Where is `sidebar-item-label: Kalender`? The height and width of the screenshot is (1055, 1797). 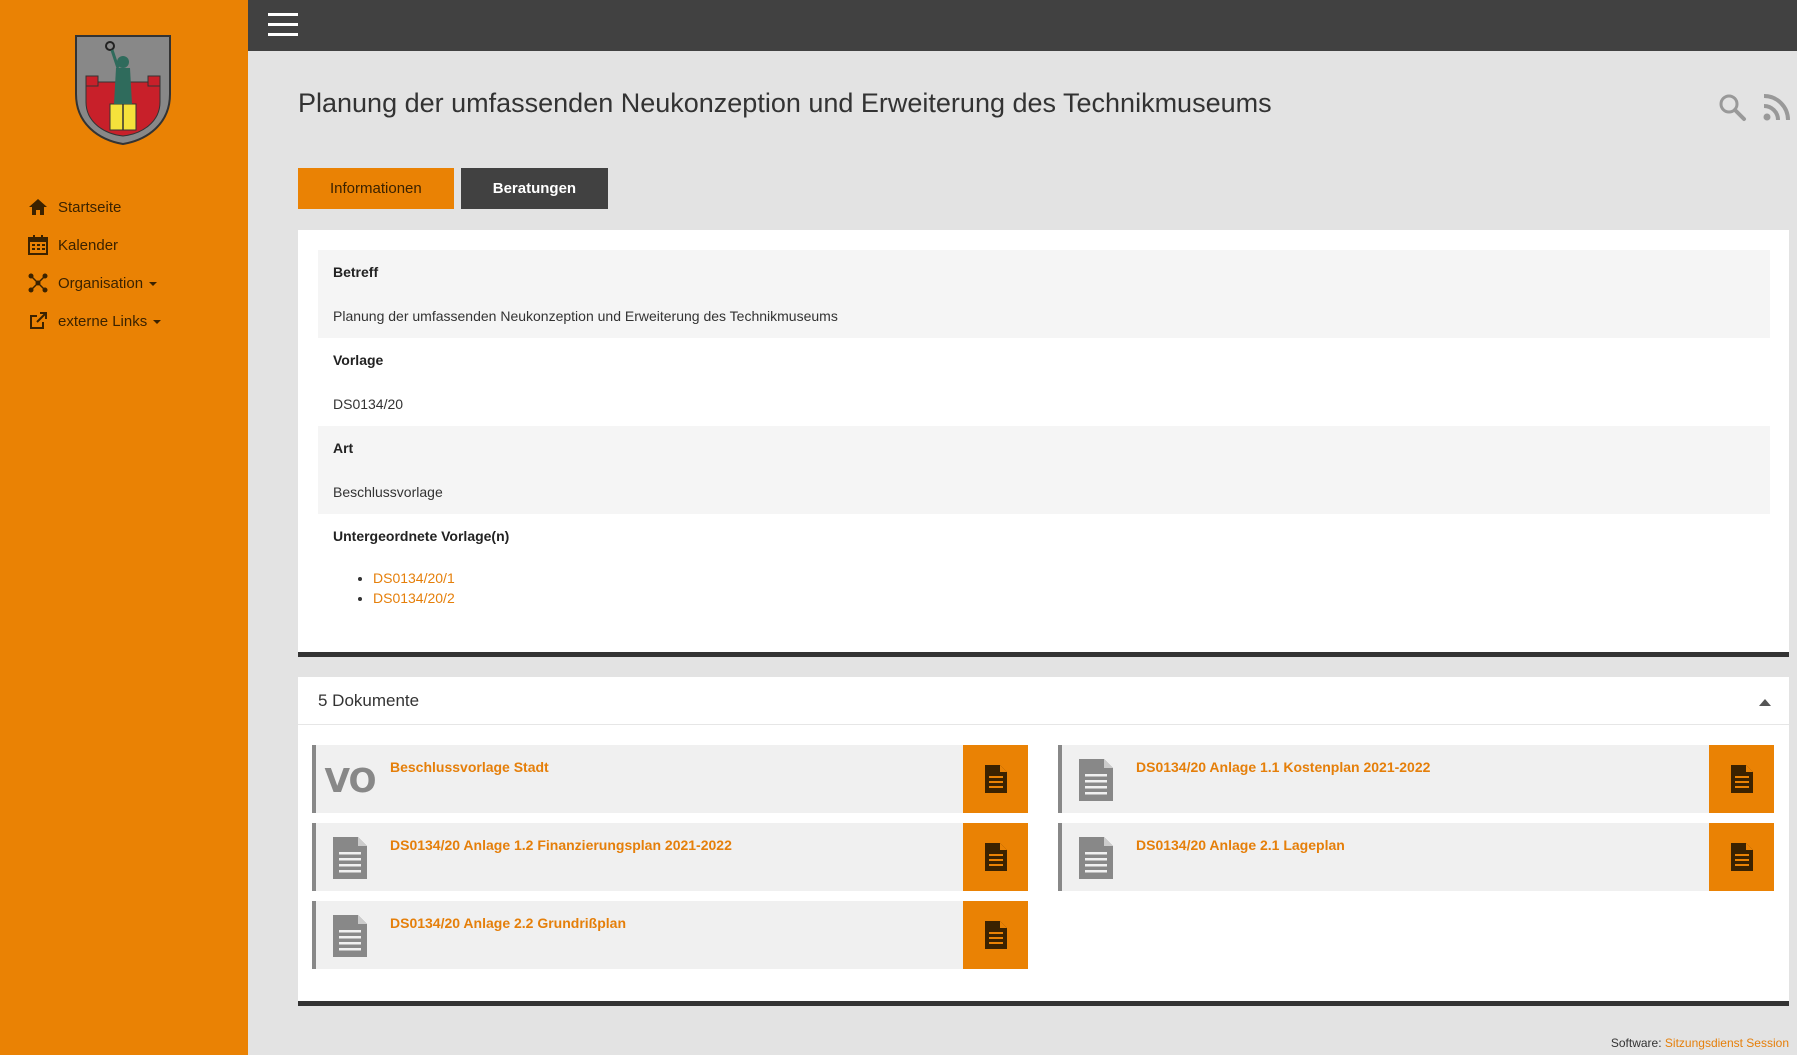
sidebar-item-label: Kalender is located at coordinates (88, 245).